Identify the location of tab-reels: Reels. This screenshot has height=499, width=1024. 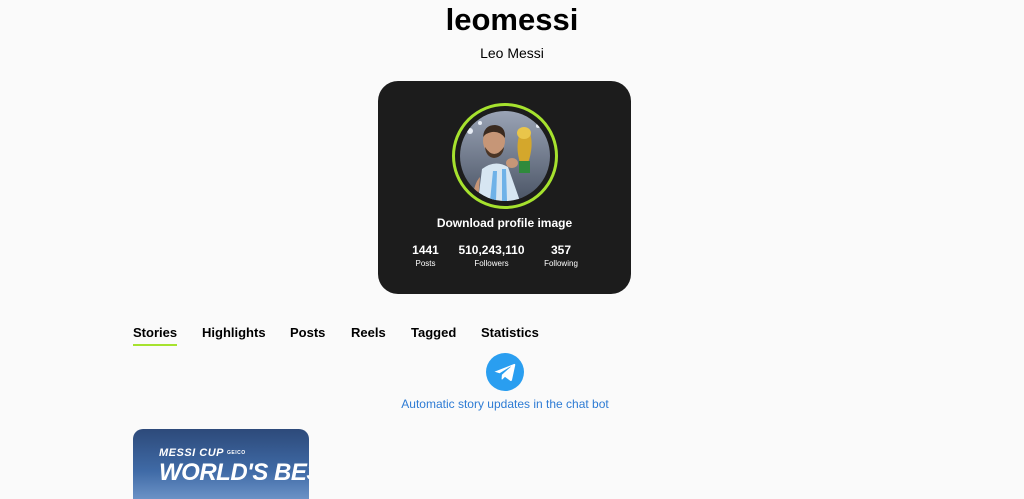
(368, 334).